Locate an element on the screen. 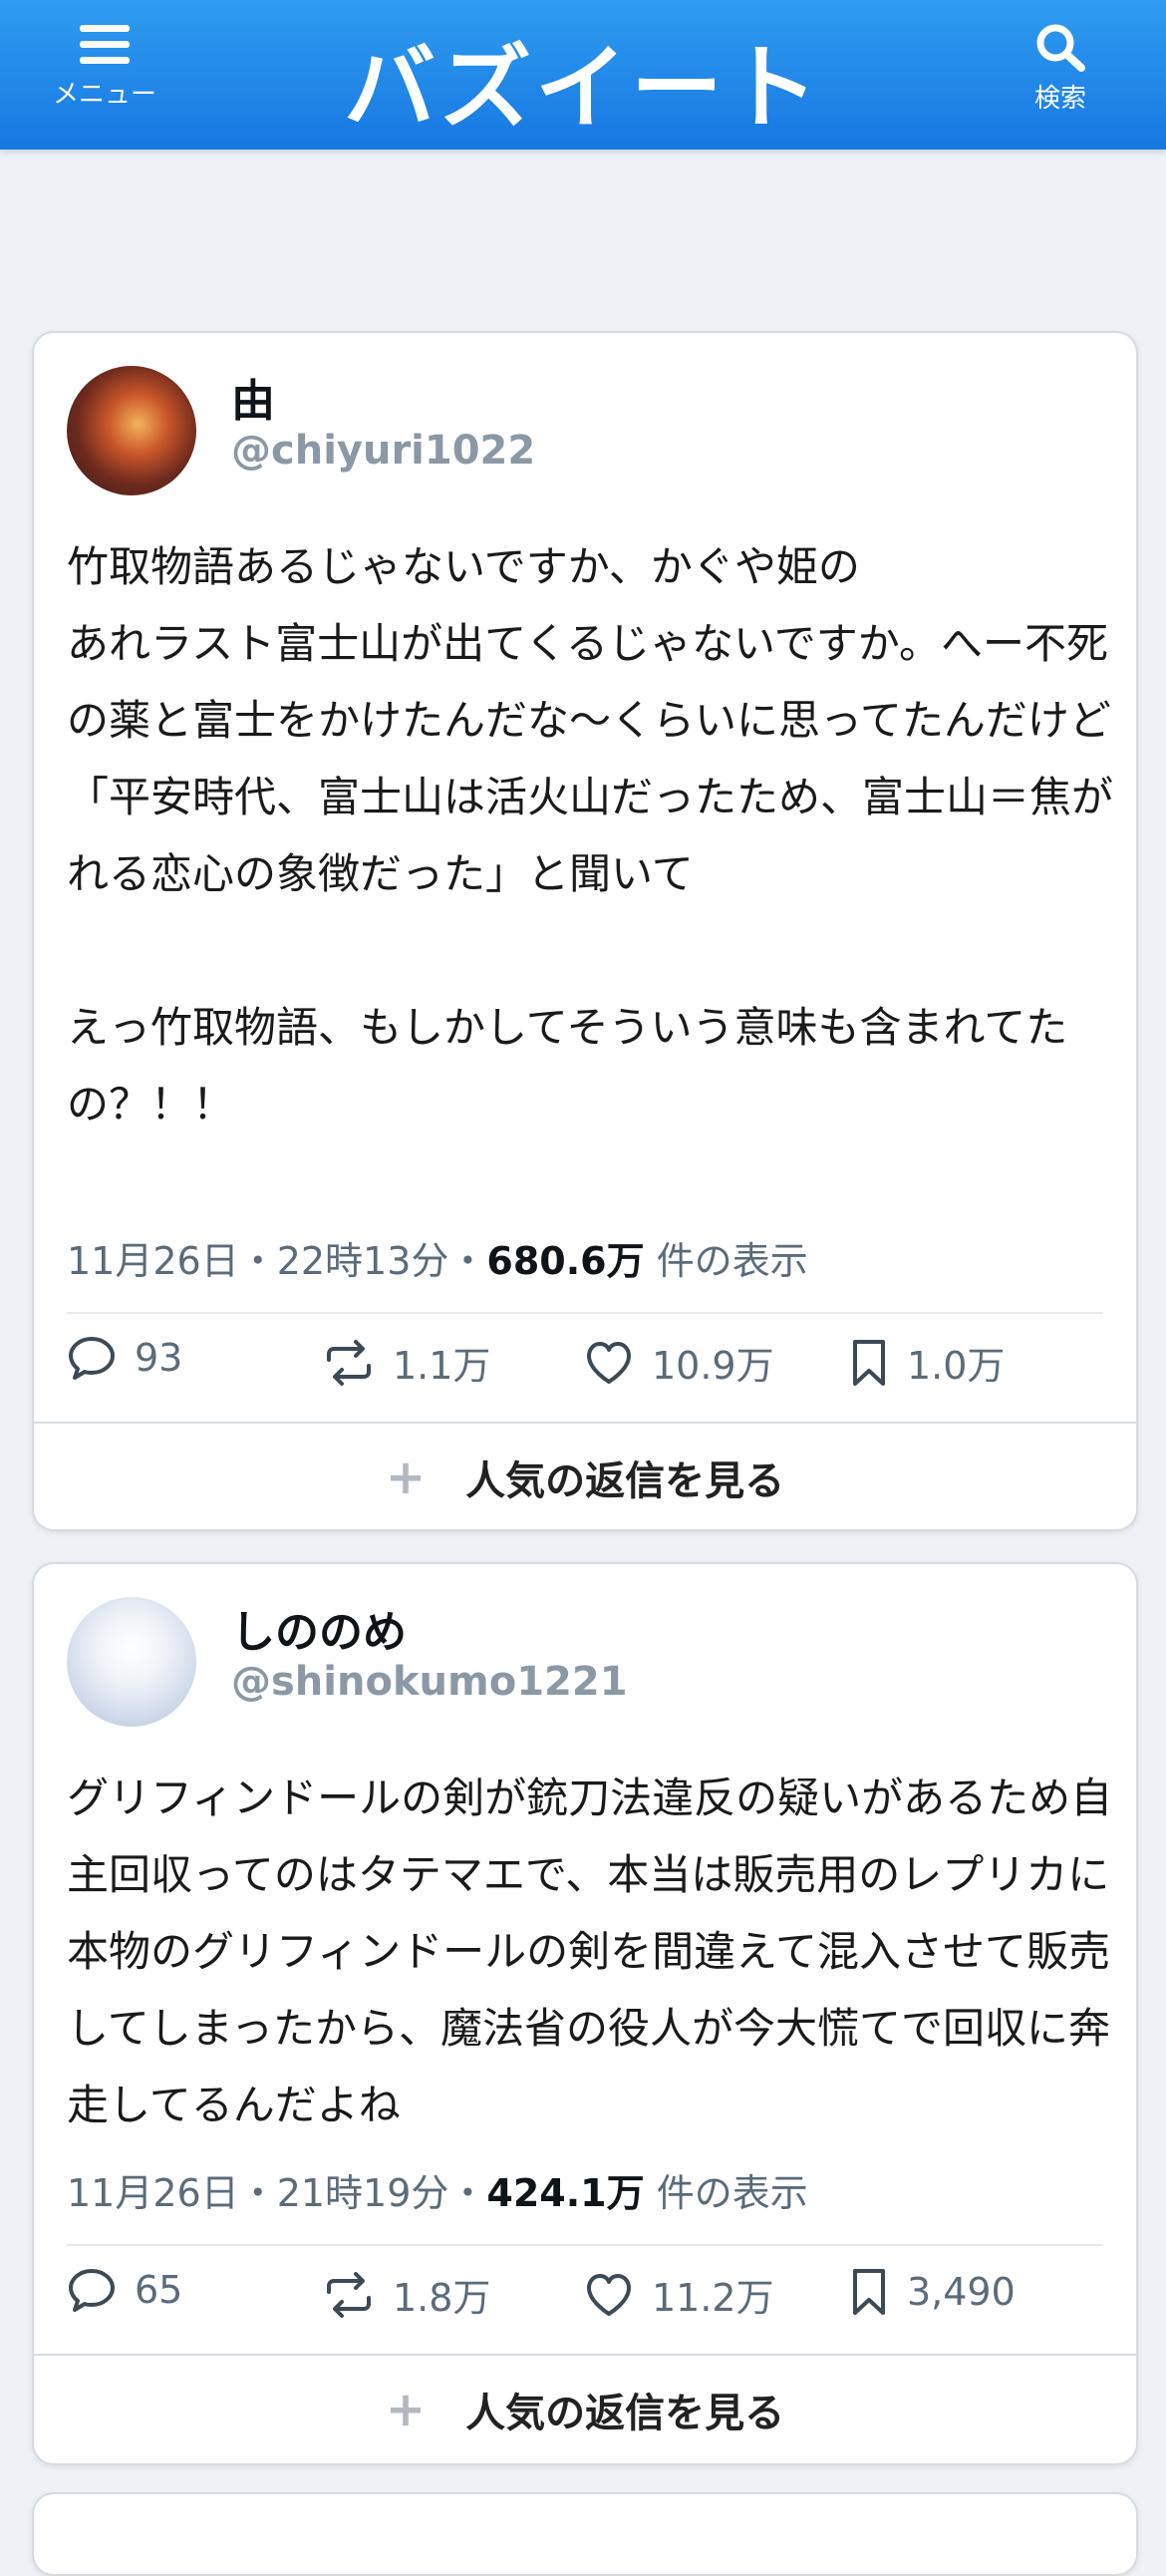  retweet-stat: 1.1万 is located at coordinates (406, 1362).